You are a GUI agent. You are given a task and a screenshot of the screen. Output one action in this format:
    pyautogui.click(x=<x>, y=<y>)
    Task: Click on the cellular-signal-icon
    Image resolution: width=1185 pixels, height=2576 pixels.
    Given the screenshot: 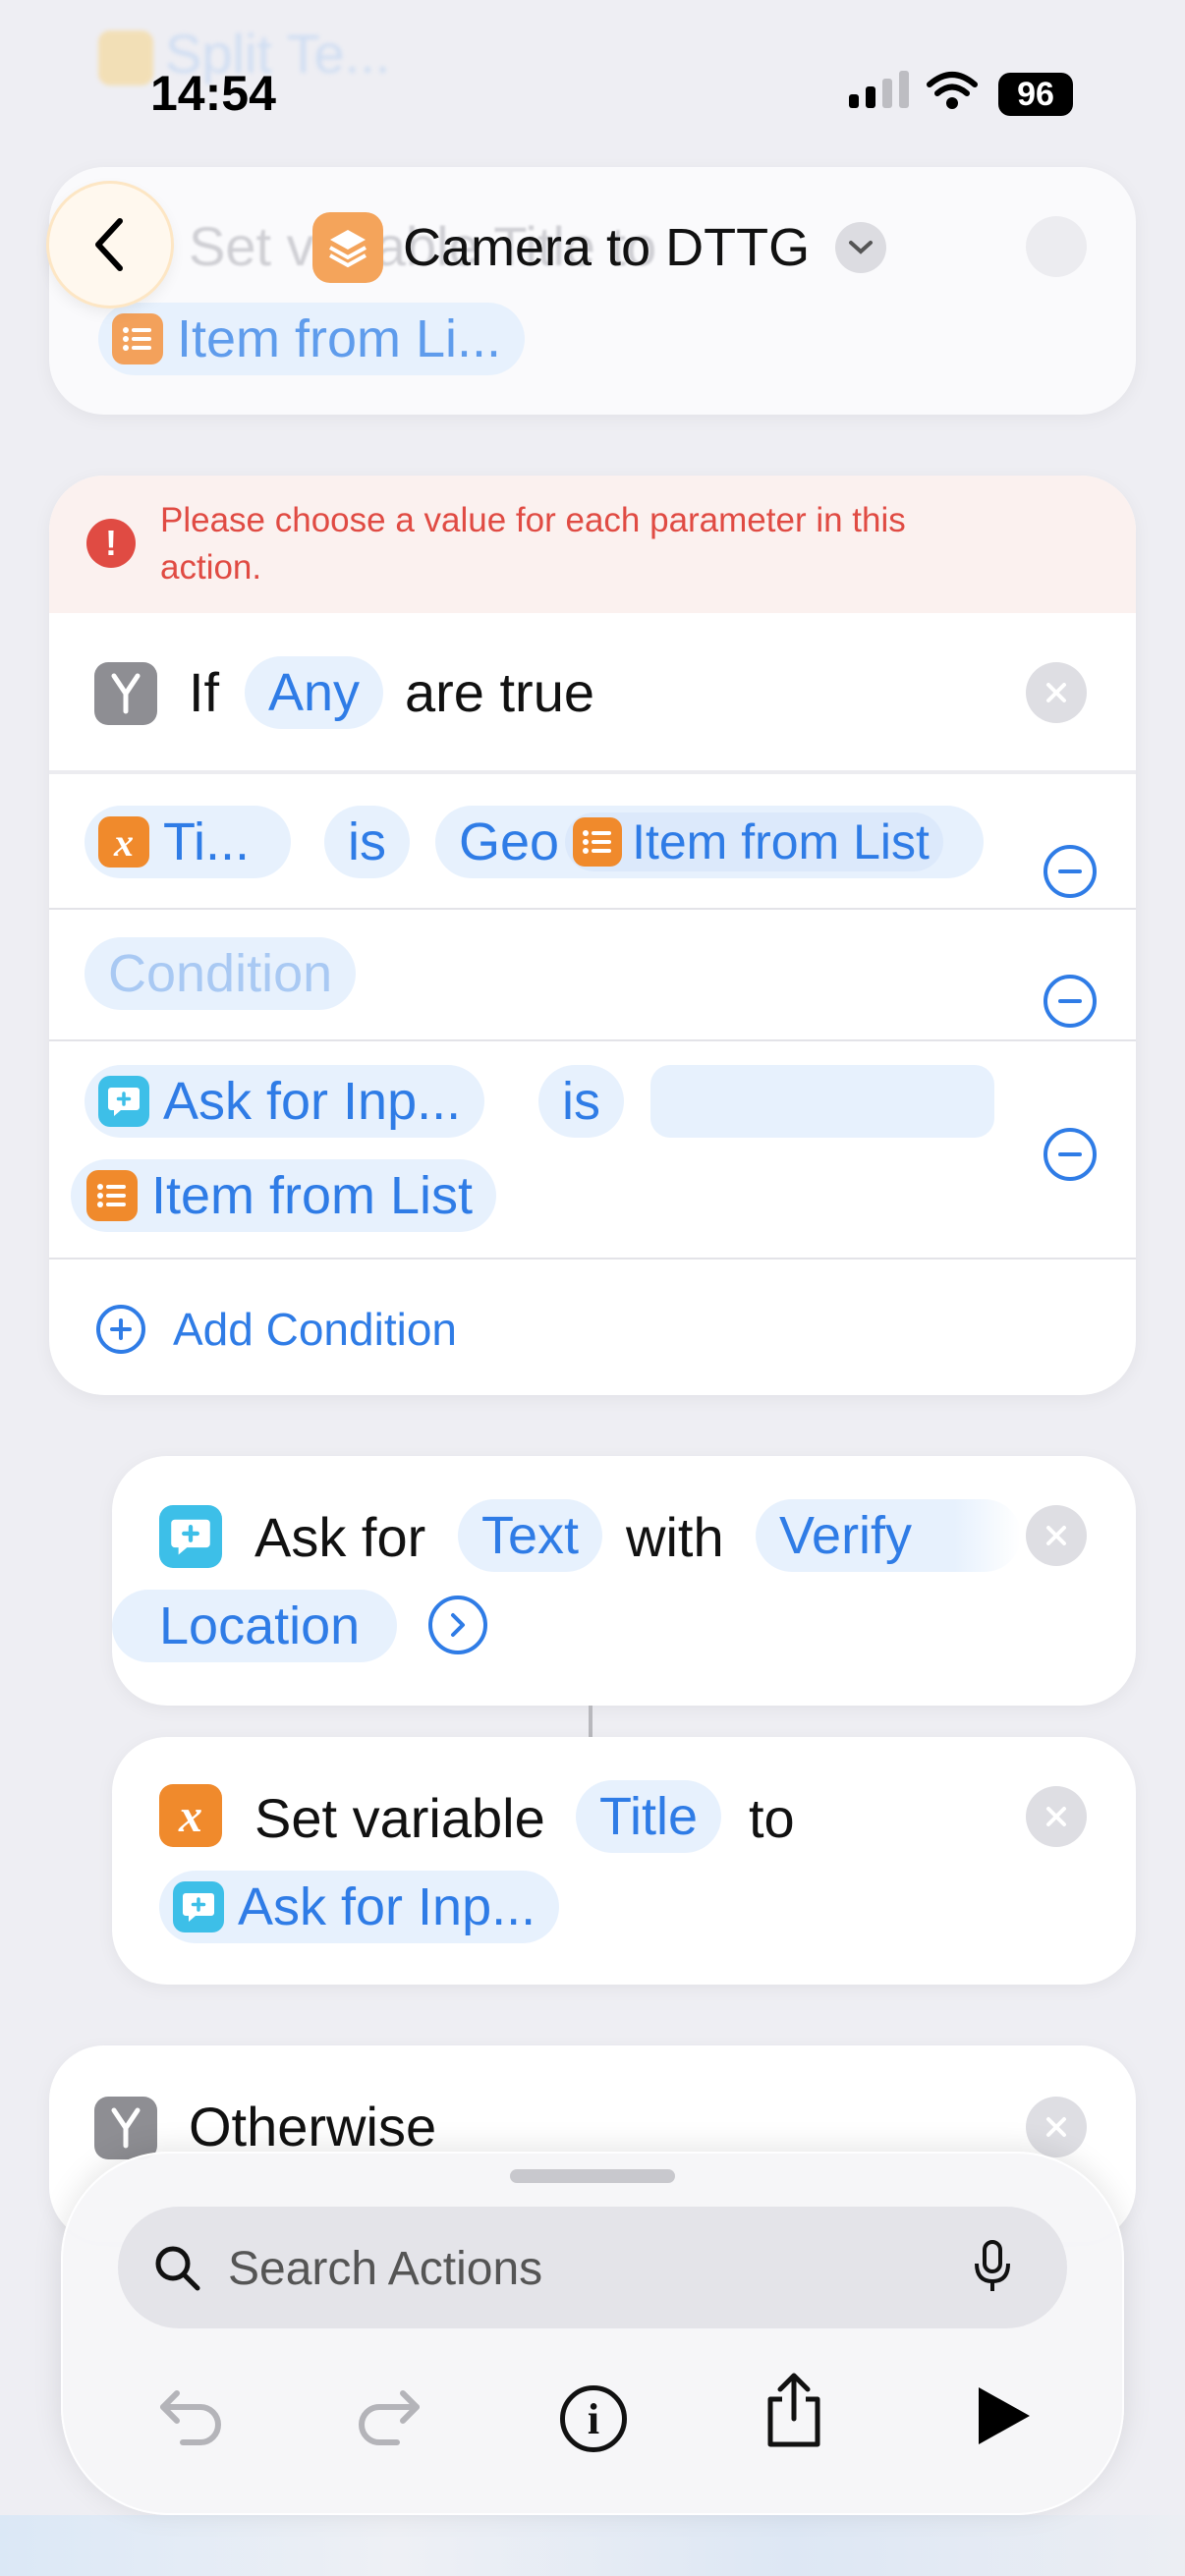 What is the action you would take?
    pyautogui.click(x=879, y=89)
    